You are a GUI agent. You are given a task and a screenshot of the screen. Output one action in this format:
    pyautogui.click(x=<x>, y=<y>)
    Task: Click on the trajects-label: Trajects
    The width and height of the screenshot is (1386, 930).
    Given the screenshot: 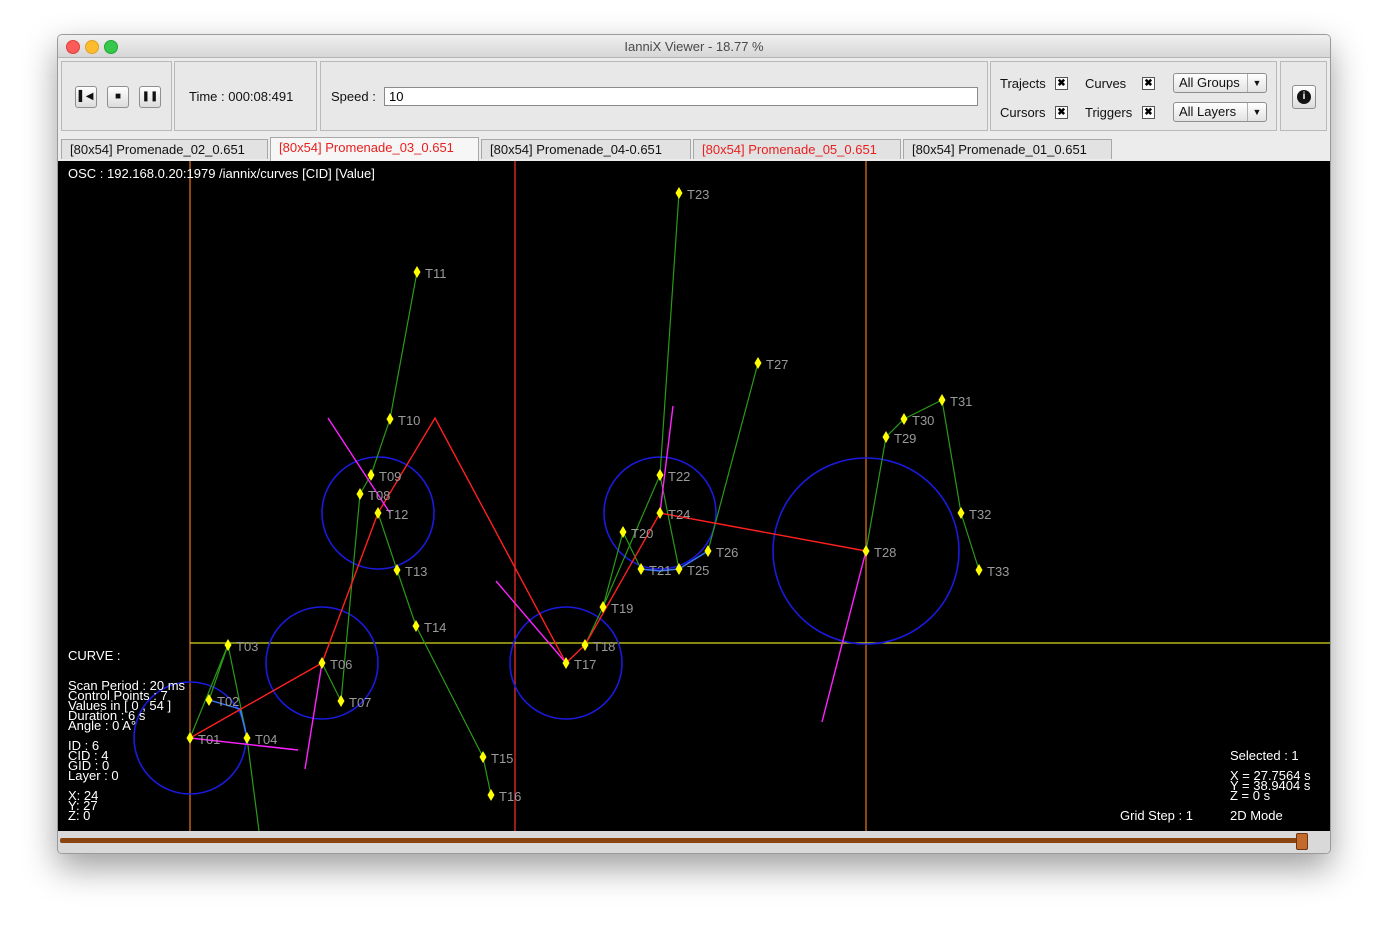 What is the action you would take?
    pyautogui.click(x=1023, y=83)
    